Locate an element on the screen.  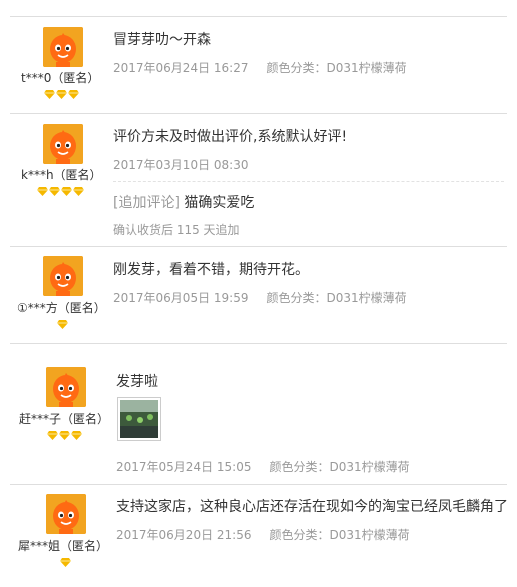
review-date: 2017年05月24日 15:05 is located at coordinates (184, 467).